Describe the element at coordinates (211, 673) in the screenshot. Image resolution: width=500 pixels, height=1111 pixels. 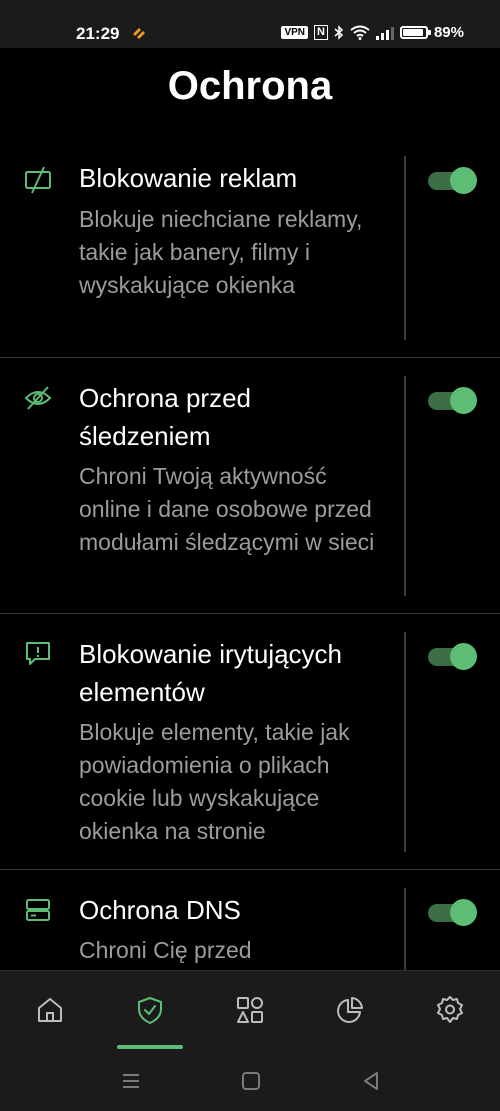
I see `item-title: Blokowanie irytujących elementów` at that location.